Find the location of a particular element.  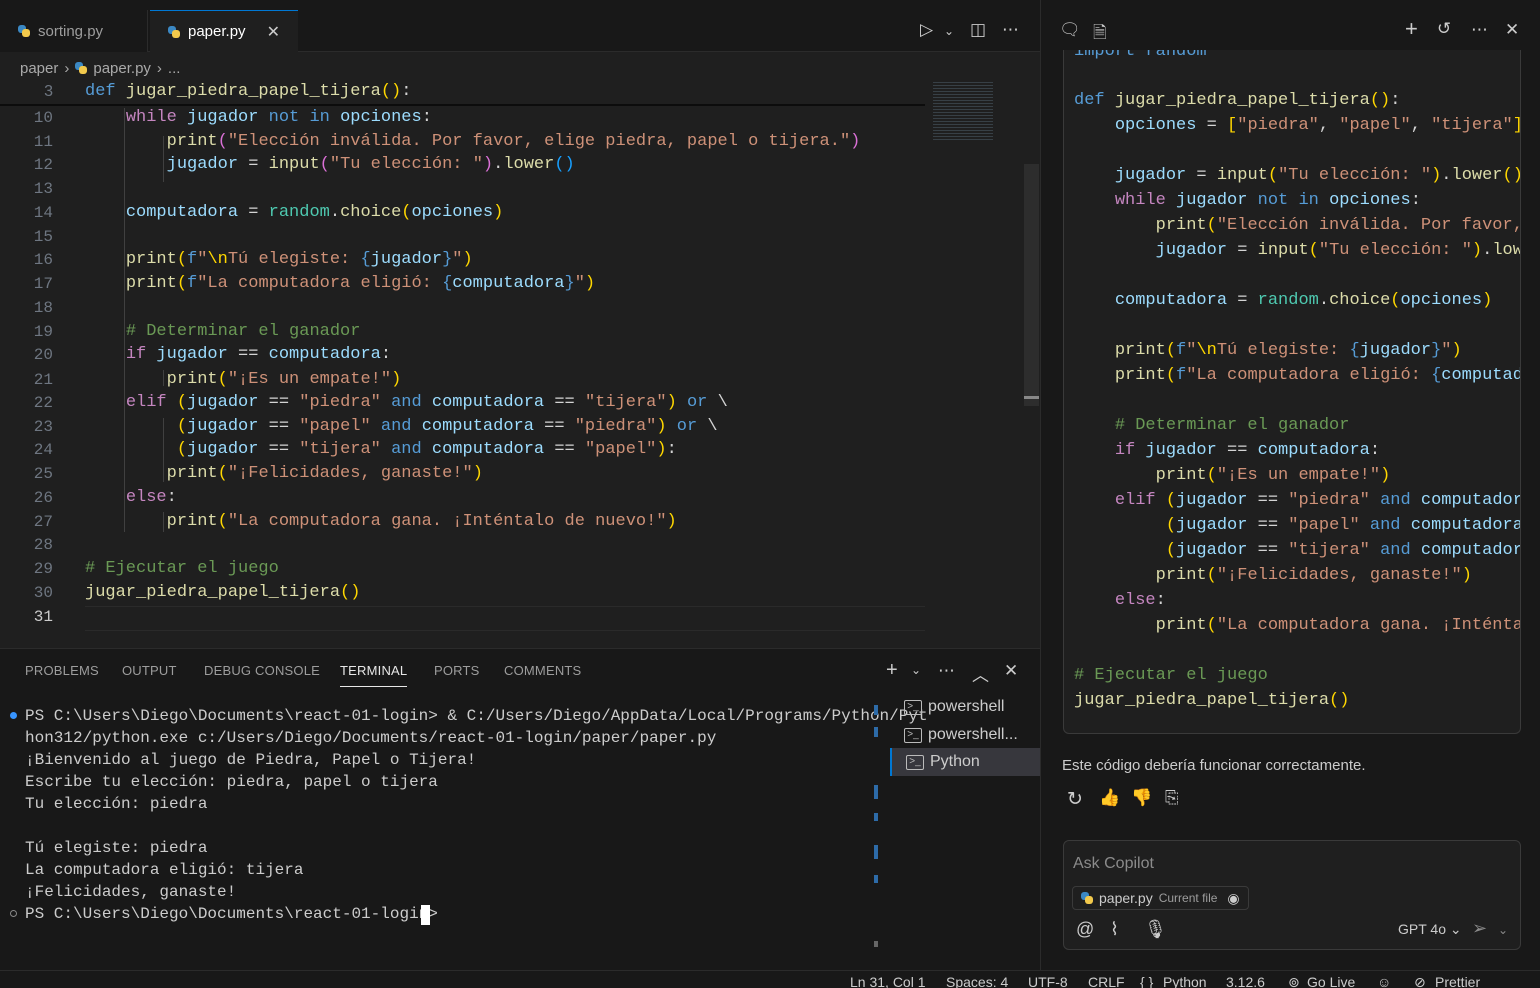

microphone-icon: 🎙 is located at coordinates (1155, 929).